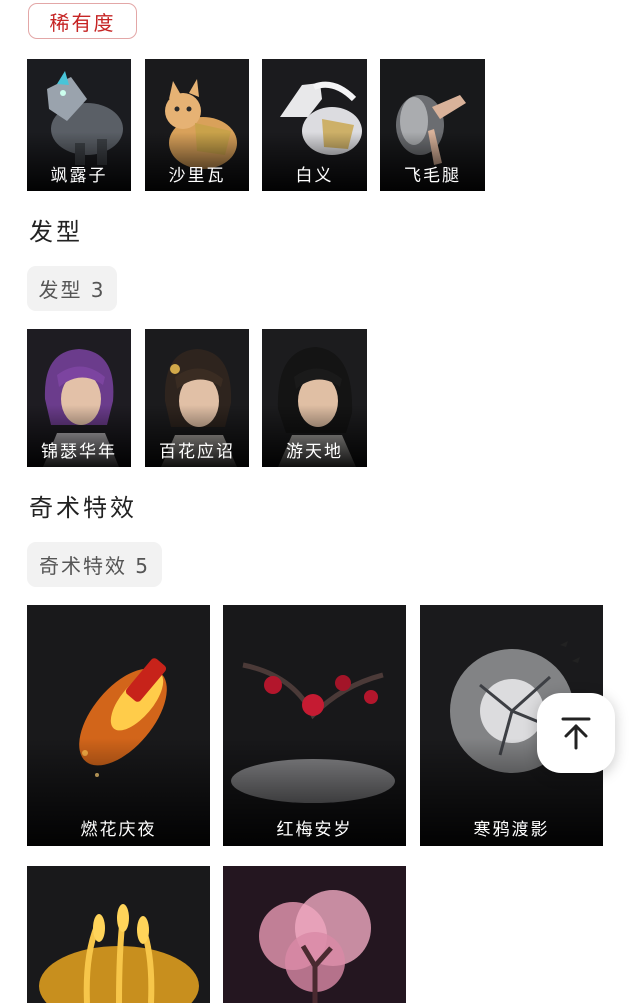  I want to click on effects-chip-label: 奇术特效 5, so click(94, 566).